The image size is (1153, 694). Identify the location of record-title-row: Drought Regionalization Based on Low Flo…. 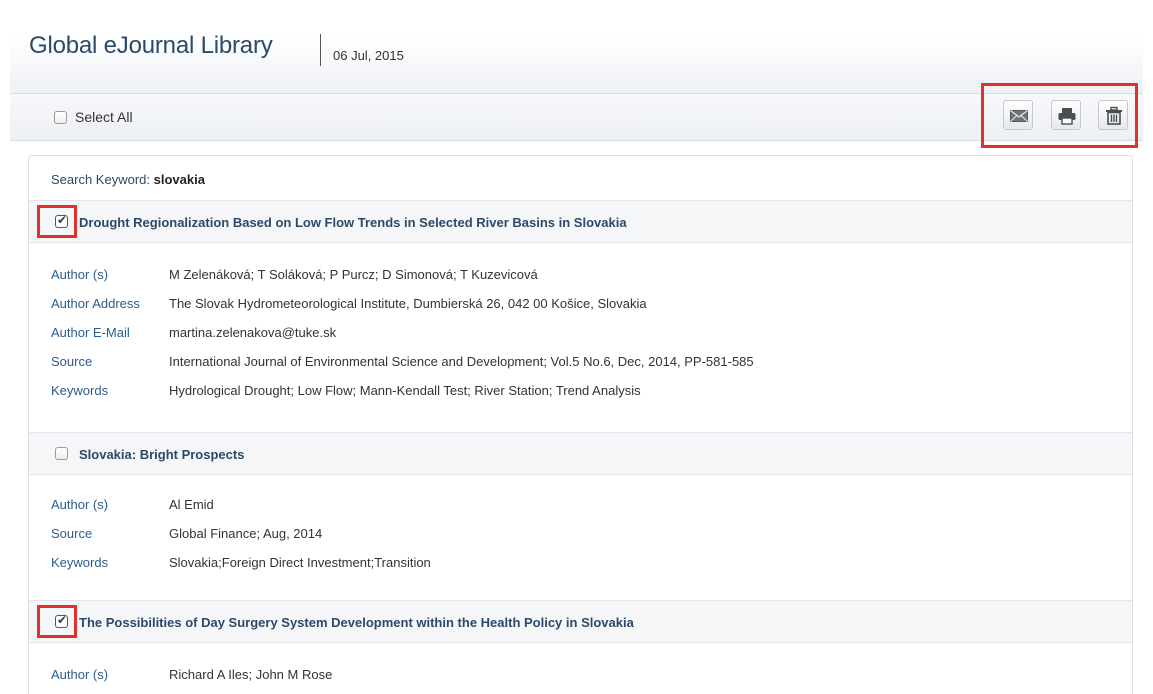
(580, 222).